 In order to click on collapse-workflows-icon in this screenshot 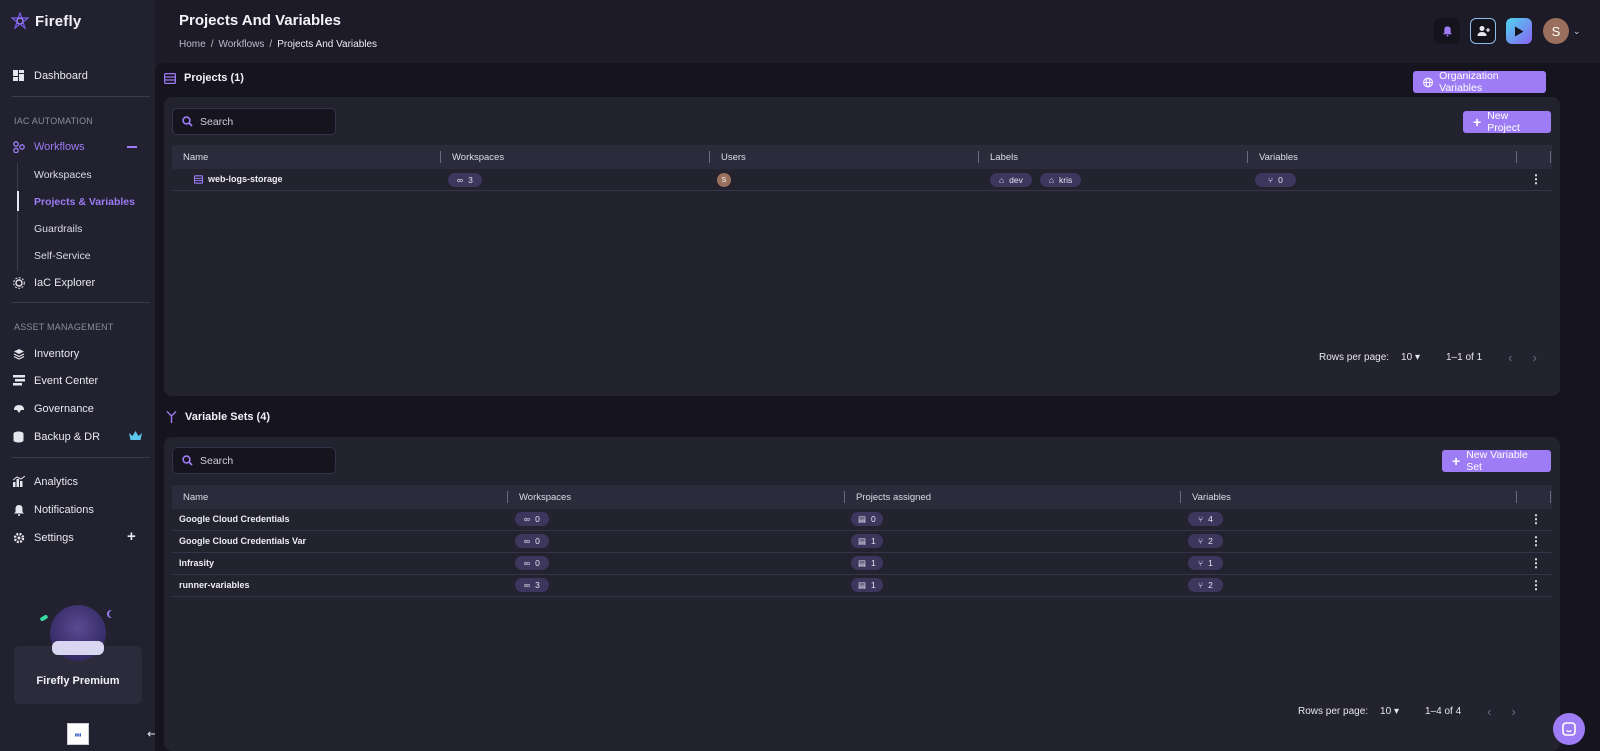, I will do `click(132, 147)`.